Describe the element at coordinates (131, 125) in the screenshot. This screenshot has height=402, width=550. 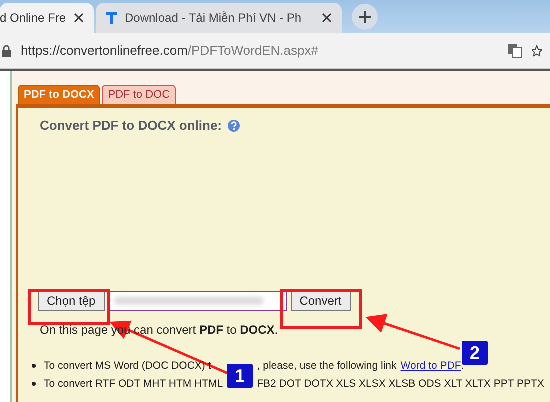
I see `panel-heading: Convert PDF to DOCX online:` at that location.